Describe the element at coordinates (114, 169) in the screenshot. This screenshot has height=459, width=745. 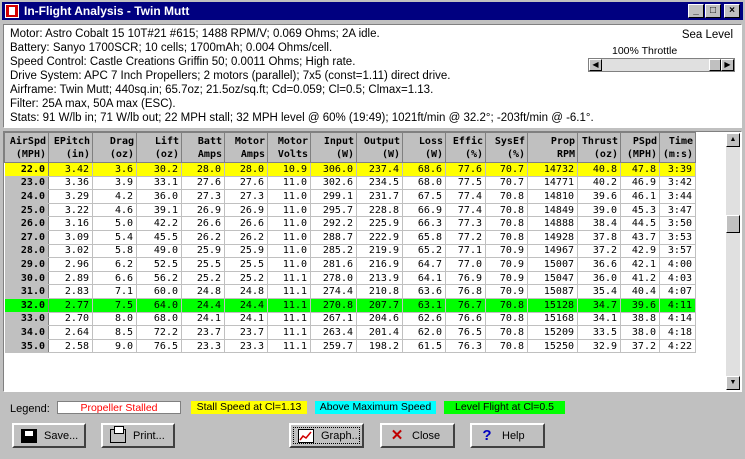
I see `table-cell: 3.6` at that location.